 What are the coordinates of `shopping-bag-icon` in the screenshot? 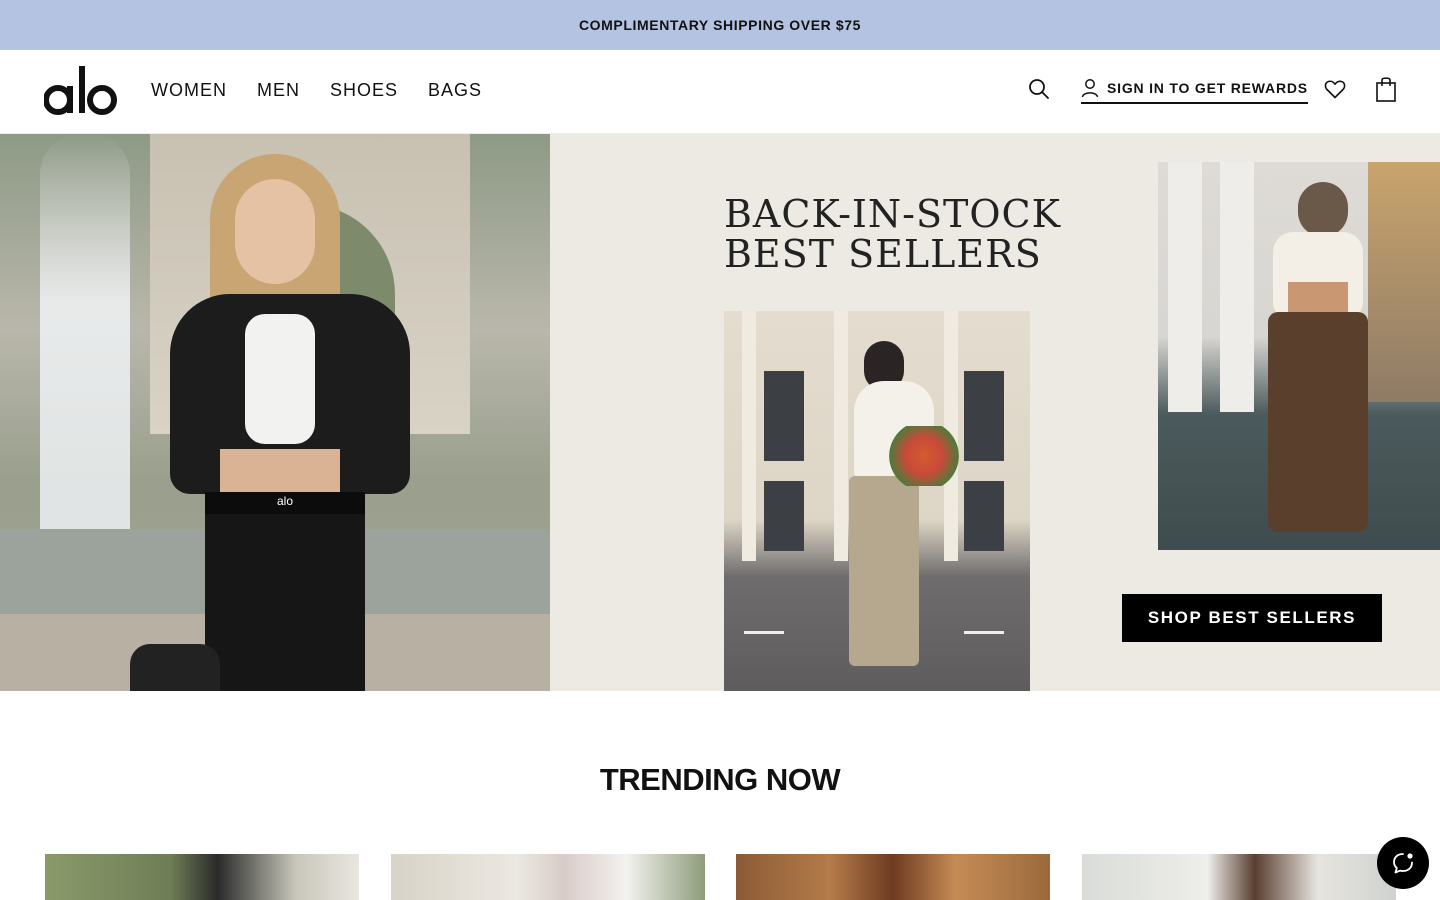 It's located at (1386, 89).